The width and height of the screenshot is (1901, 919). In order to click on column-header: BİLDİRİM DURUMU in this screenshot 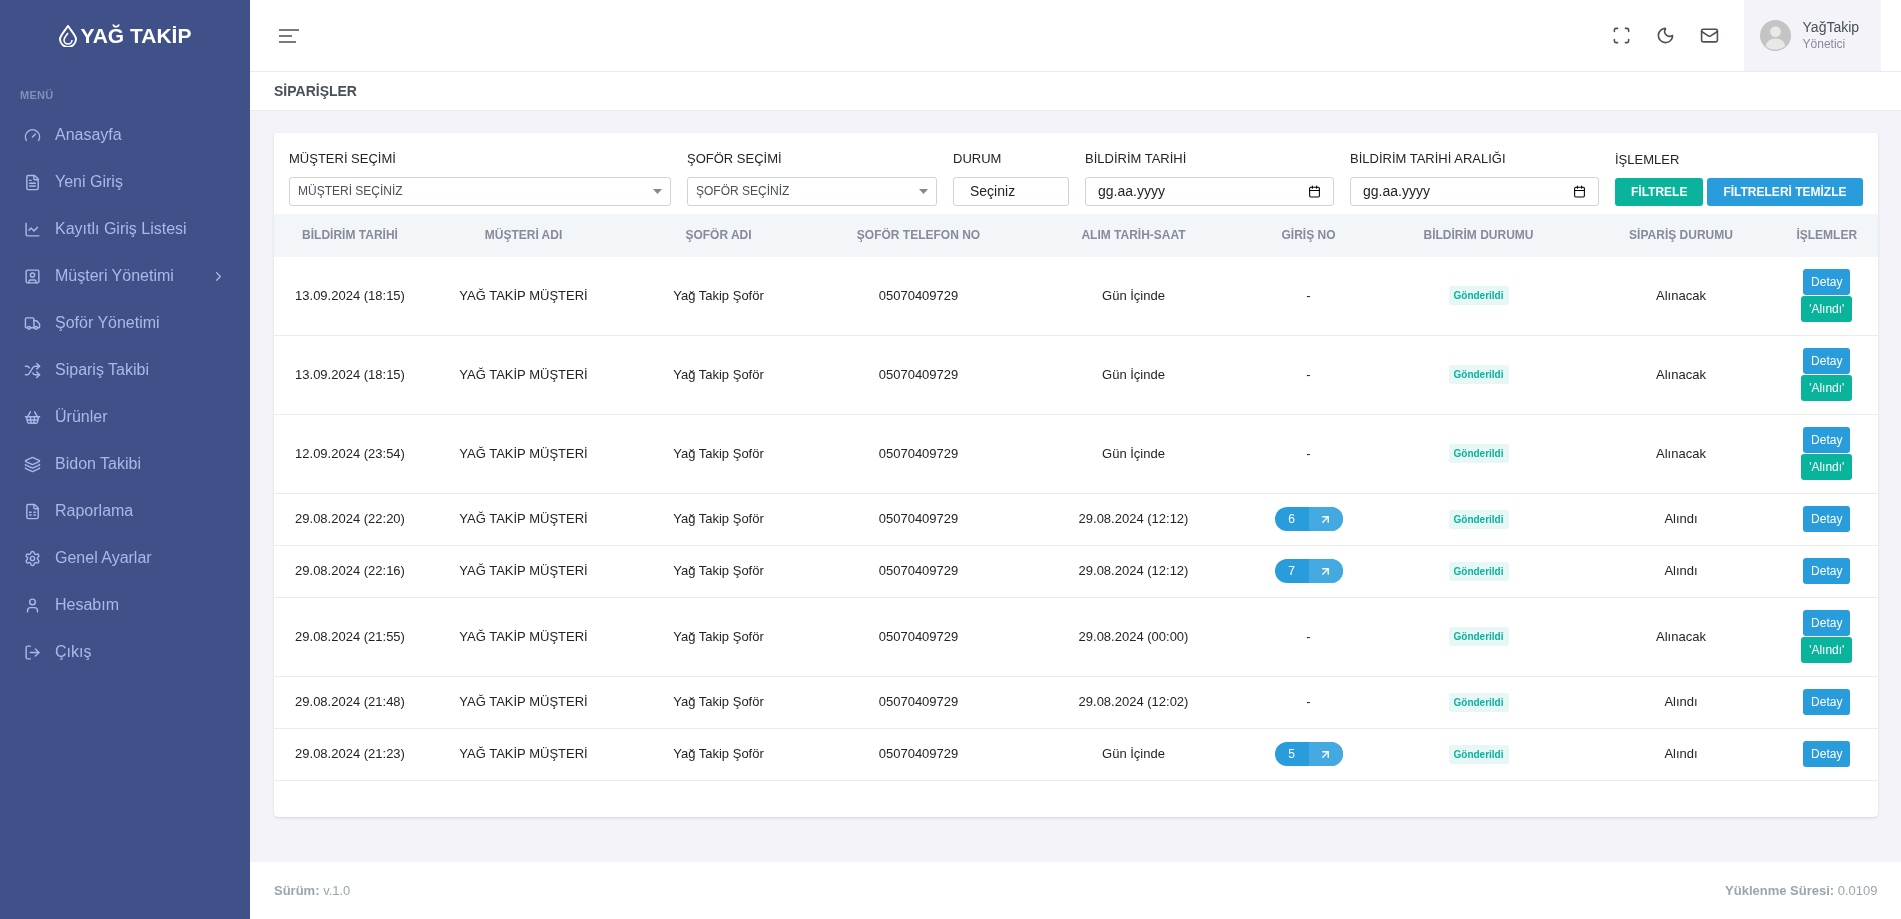, I will do `click(1478, 235)`.